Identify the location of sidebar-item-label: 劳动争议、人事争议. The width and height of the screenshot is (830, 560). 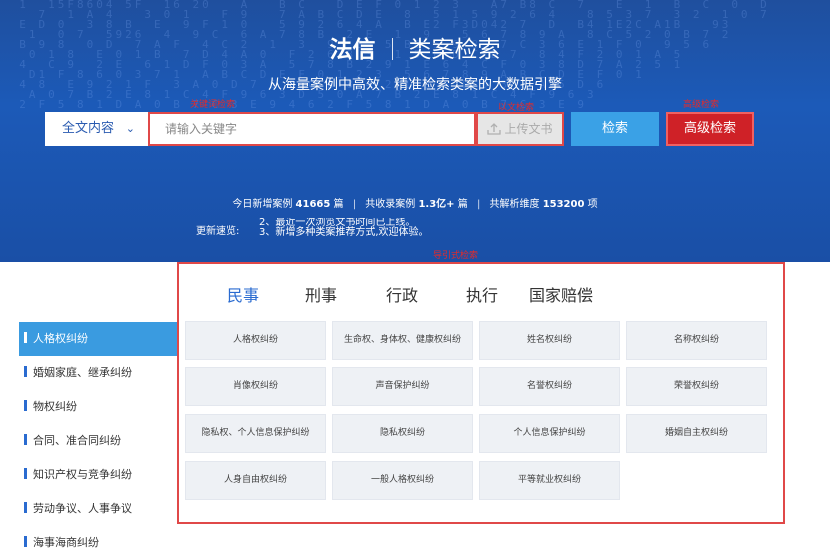
(82, 508).